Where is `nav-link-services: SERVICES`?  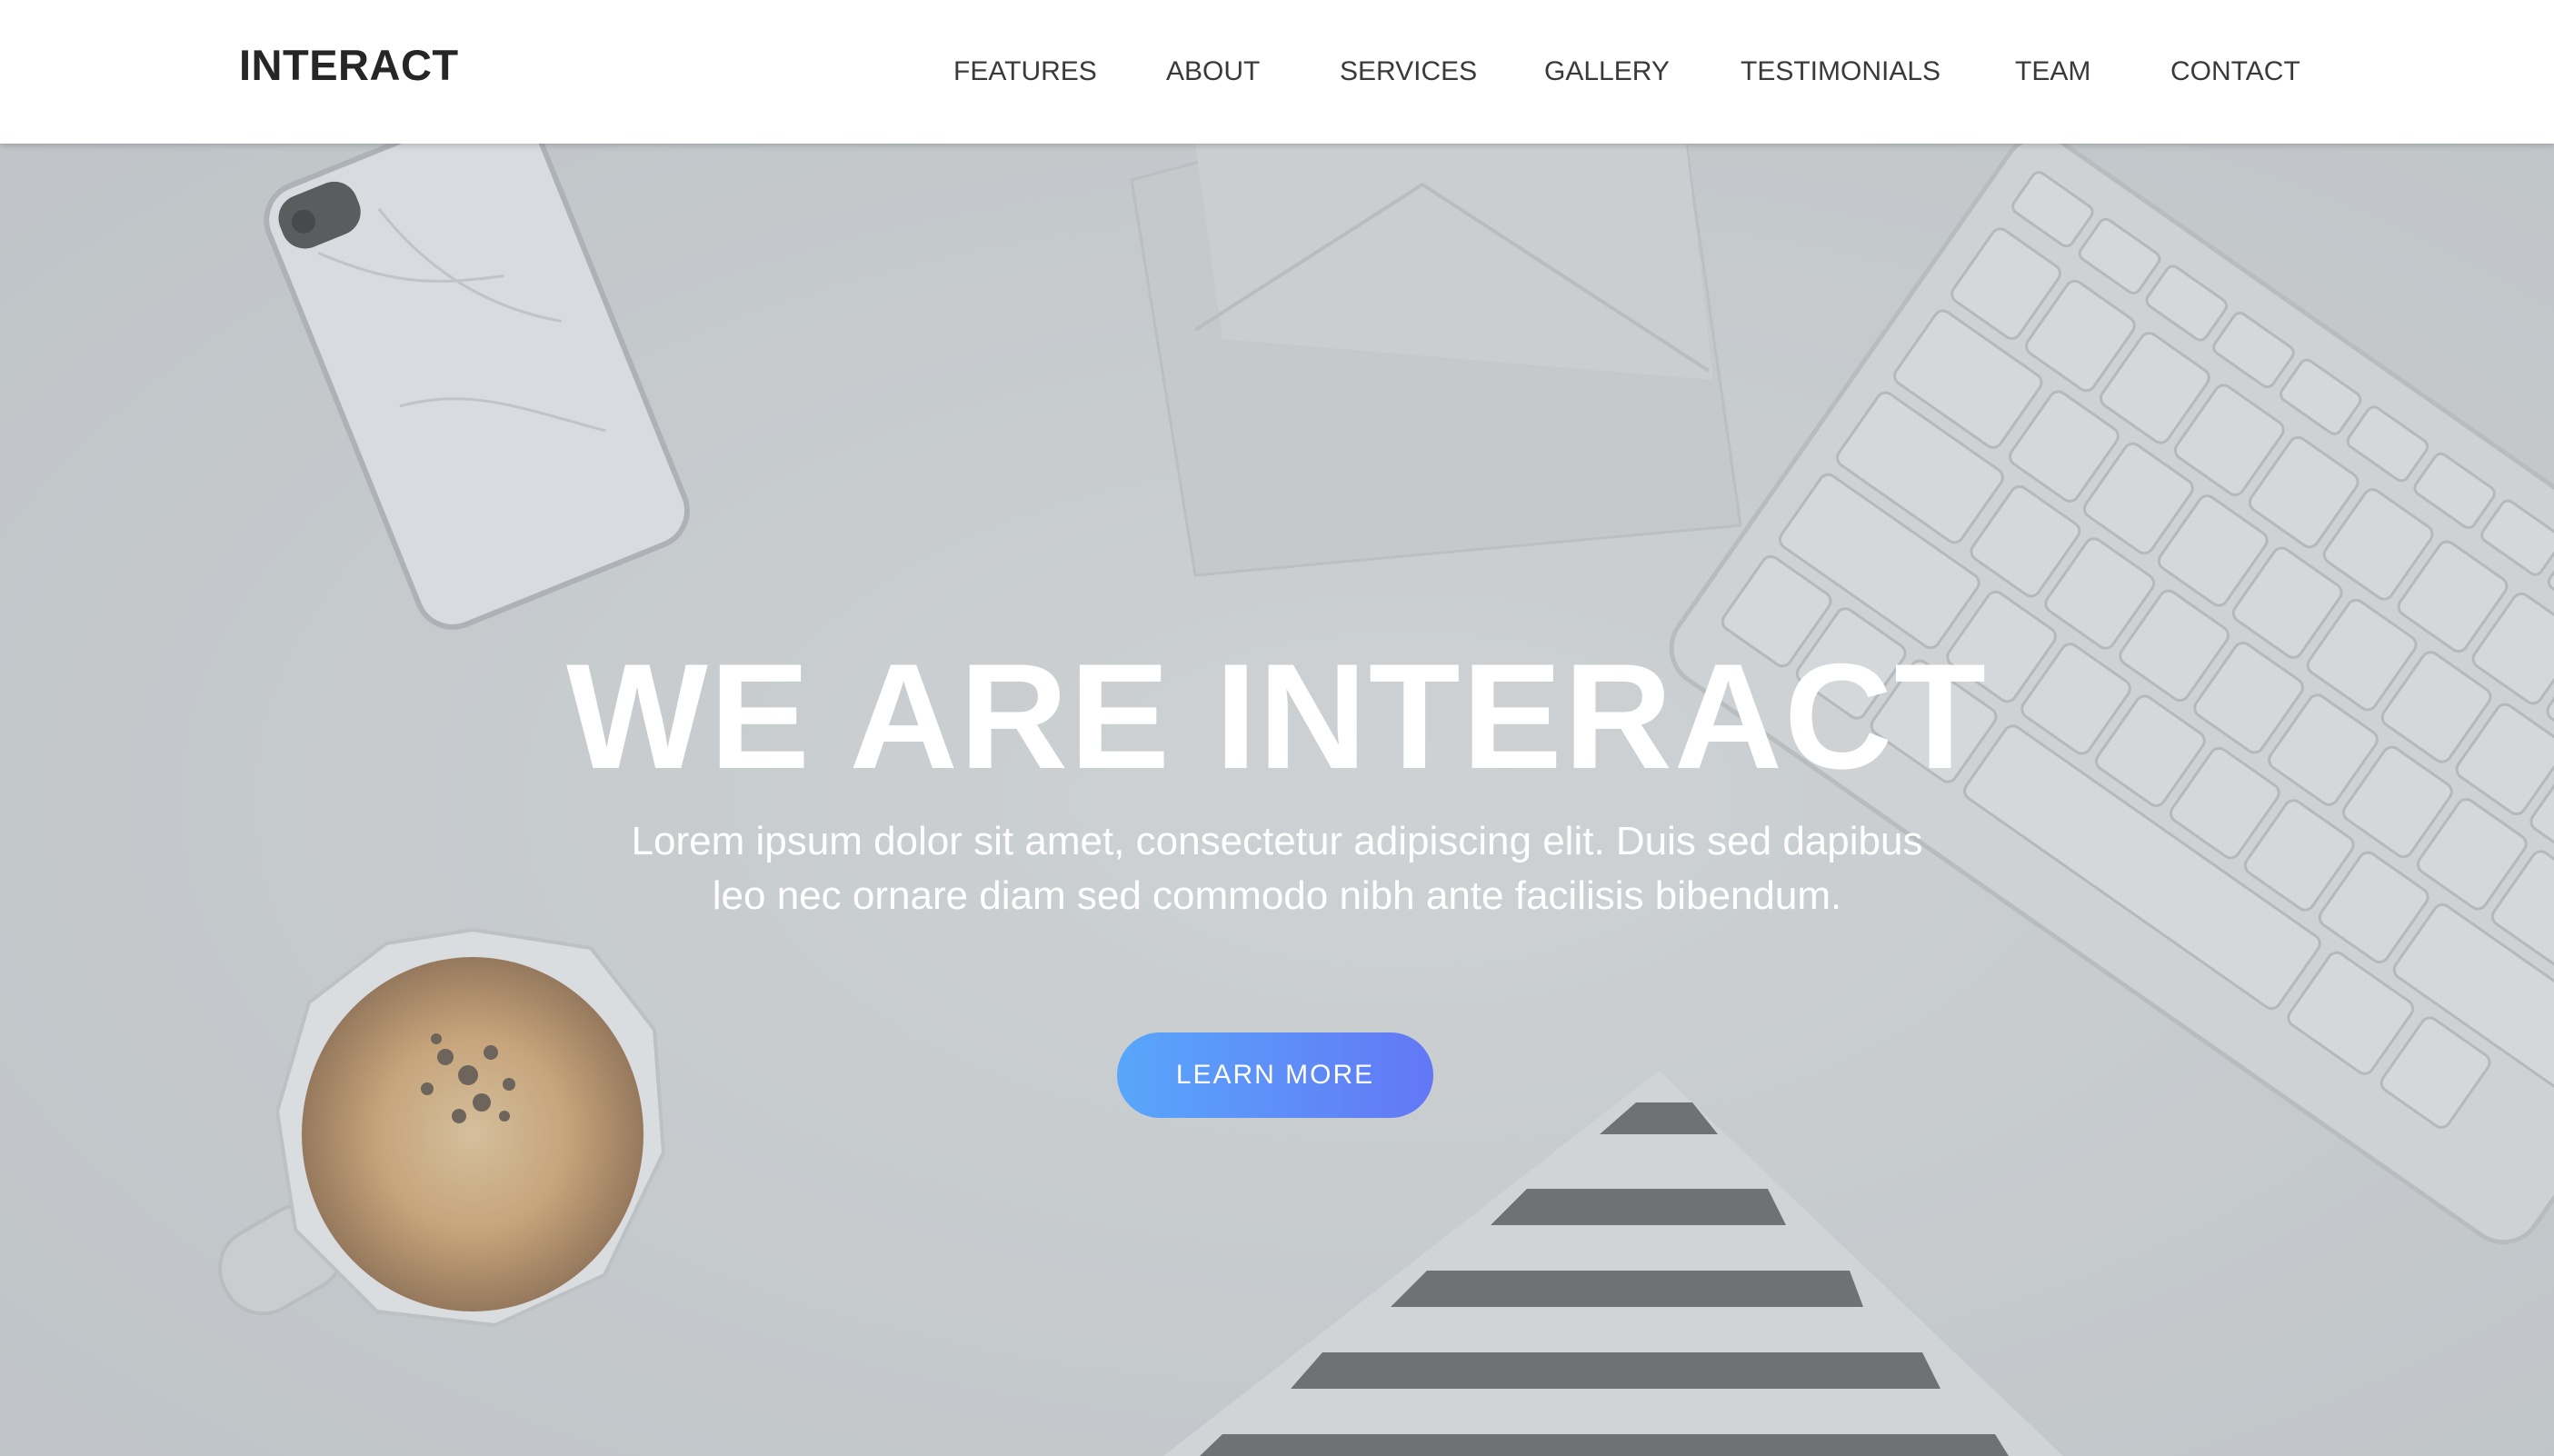
nav-link-services: SERVICES is located at coordinates (1408, 71).